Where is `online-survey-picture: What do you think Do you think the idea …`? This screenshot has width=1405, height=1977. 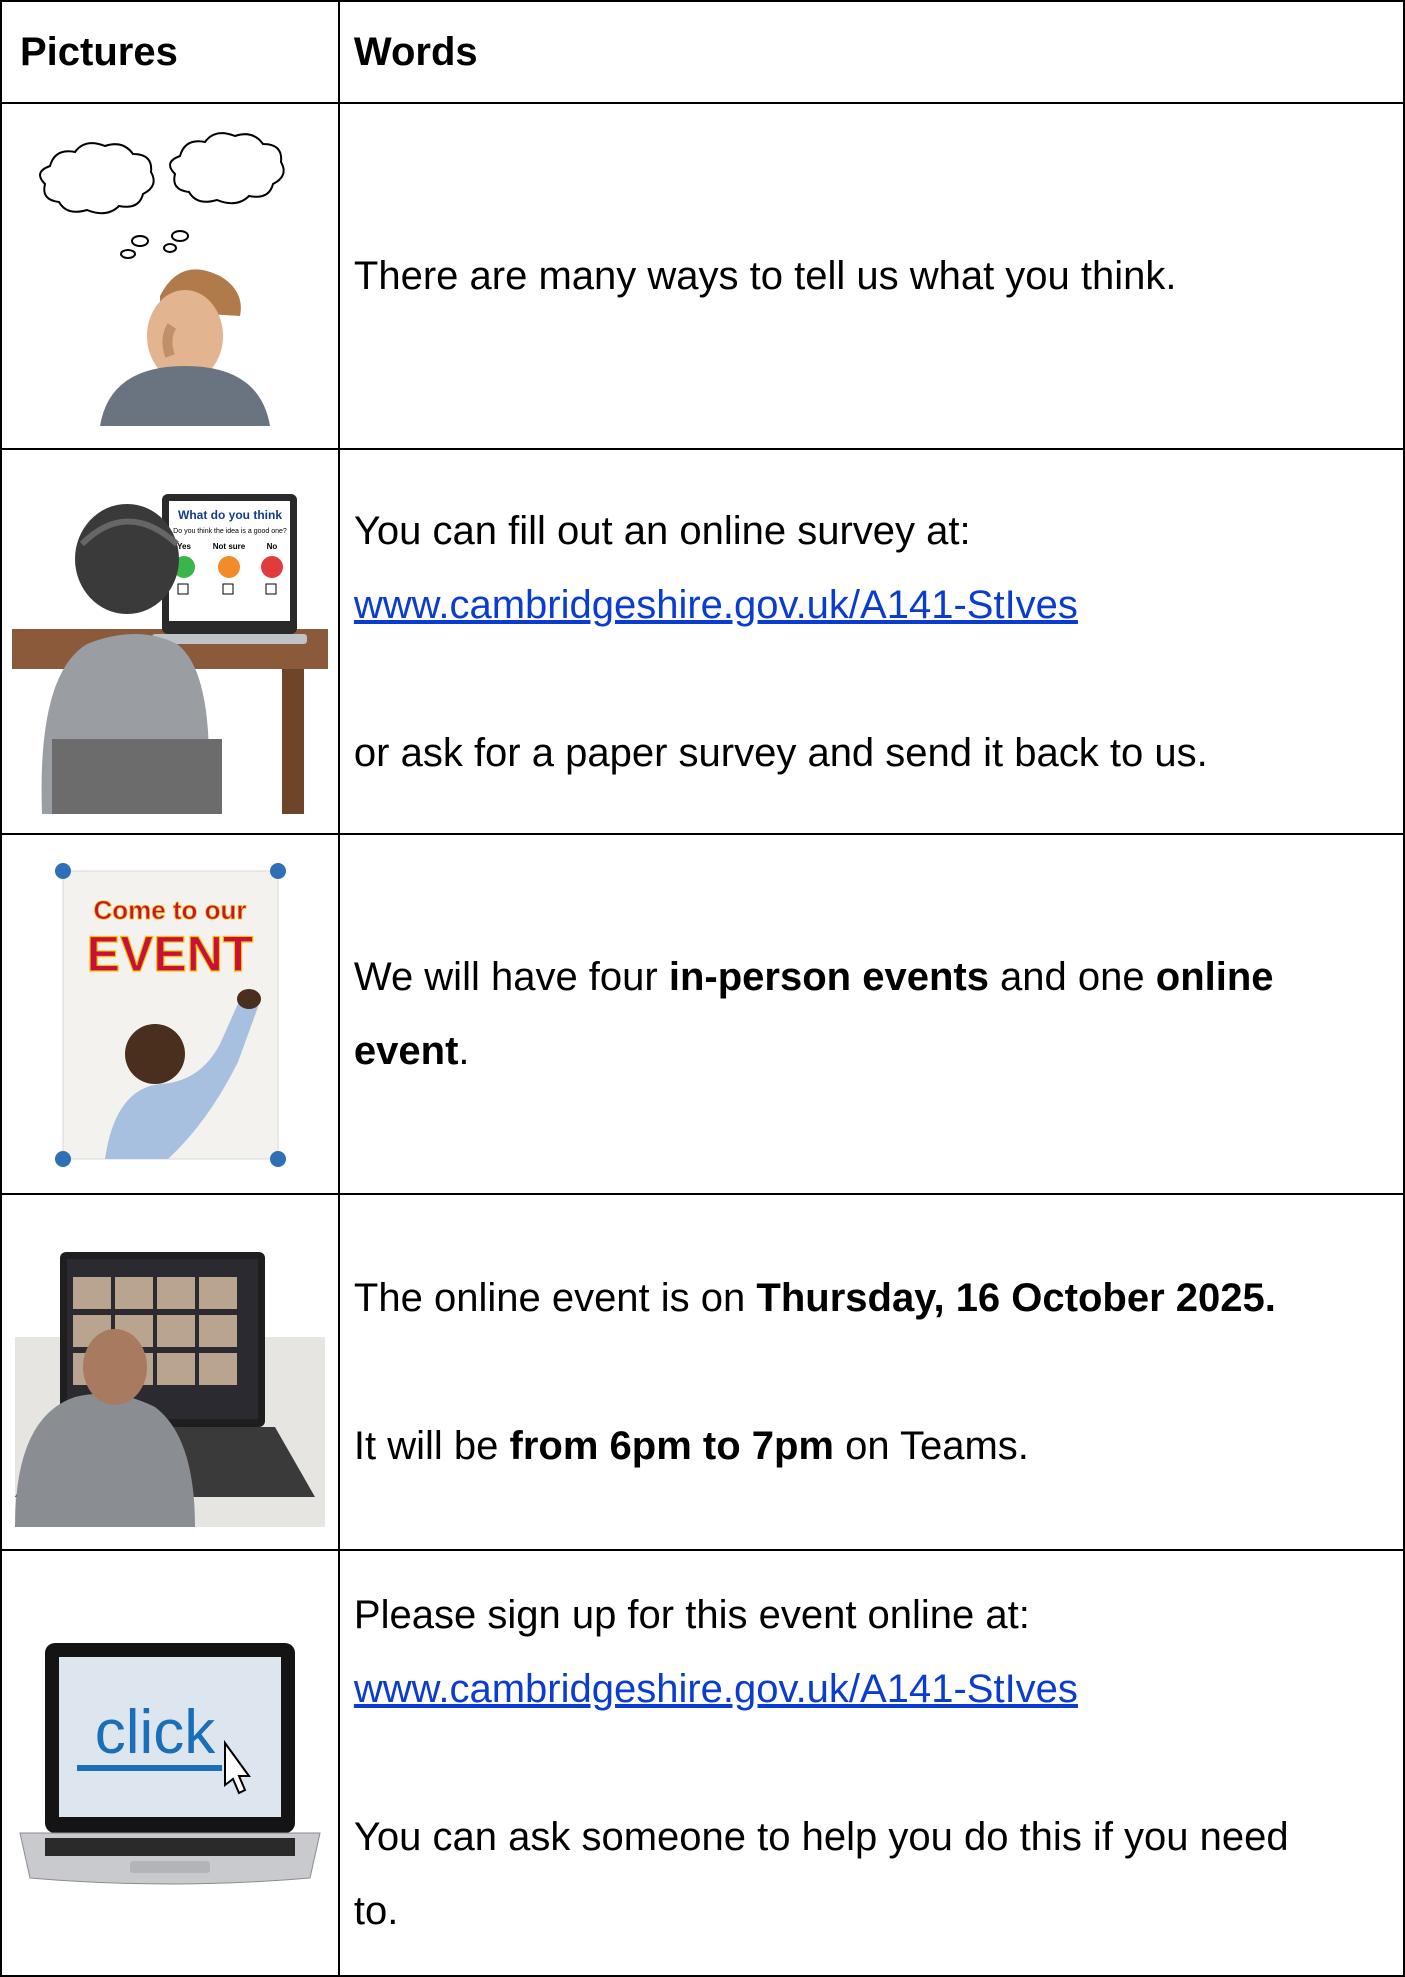
online-survey-picture: What do you think Do you think the idea … is located at coordinates (169, 654).